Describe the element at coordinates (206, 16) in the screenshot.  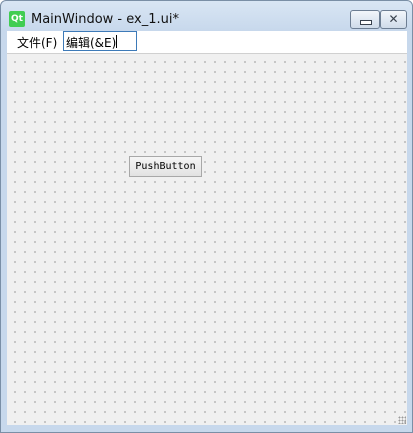
I see `title-bar: Qt MainWindow - ex_1.ui* ✕` at that location.